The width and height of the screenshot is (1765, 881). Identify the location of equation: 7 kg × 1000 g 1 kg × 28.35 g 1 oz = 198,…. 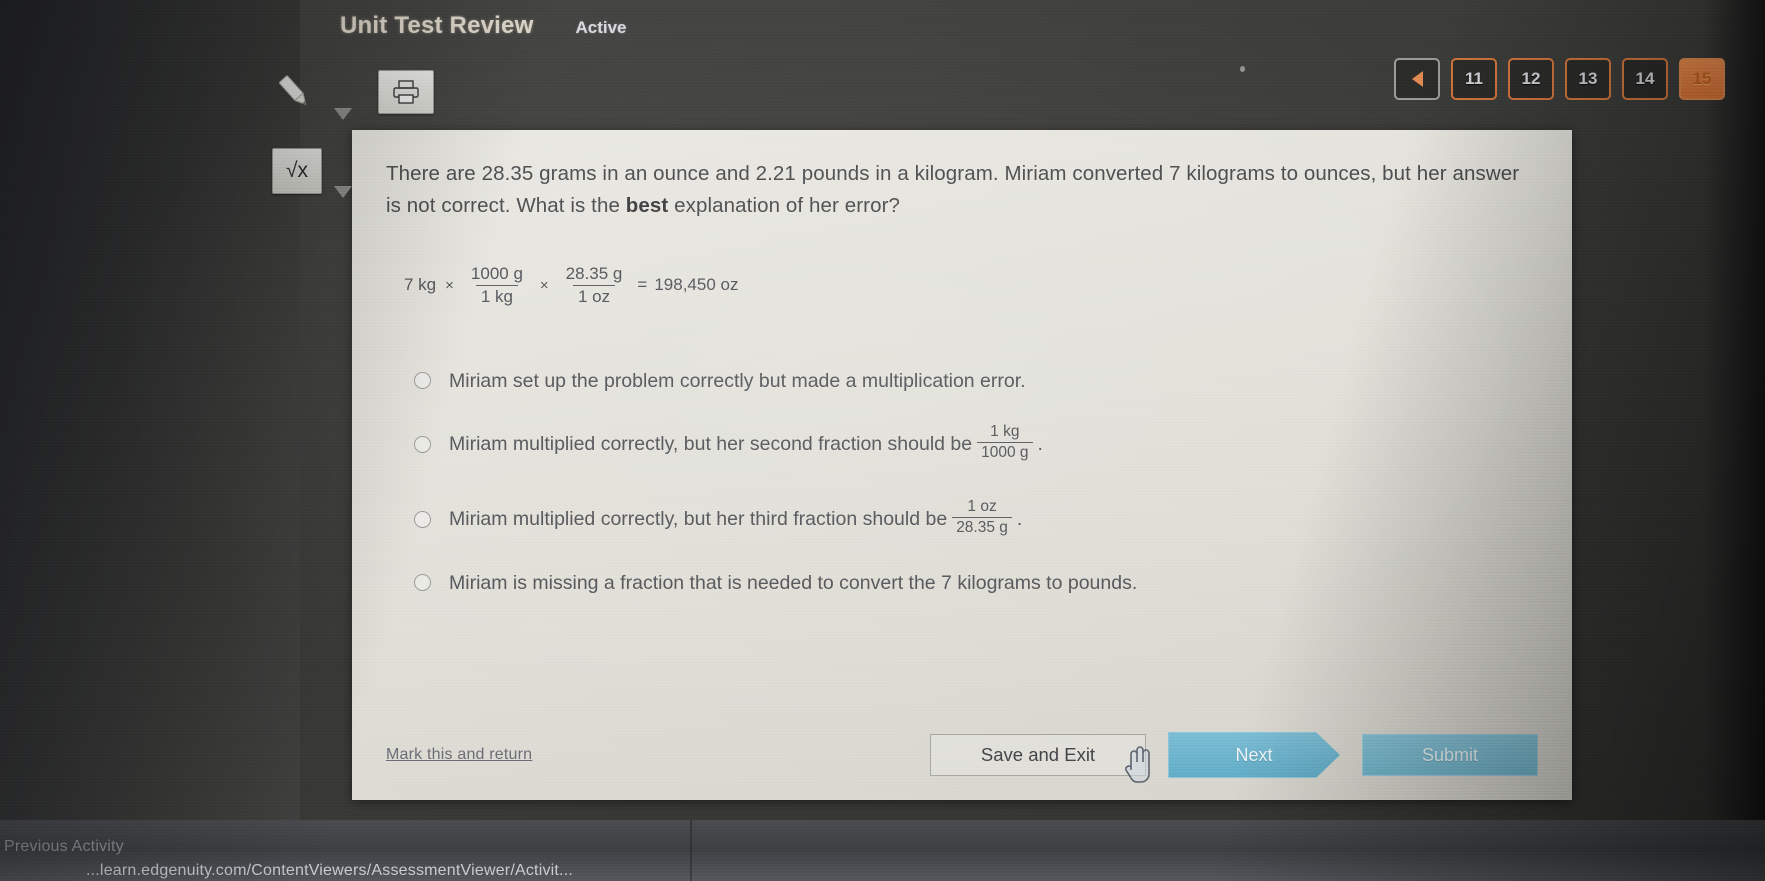
(971, 285).